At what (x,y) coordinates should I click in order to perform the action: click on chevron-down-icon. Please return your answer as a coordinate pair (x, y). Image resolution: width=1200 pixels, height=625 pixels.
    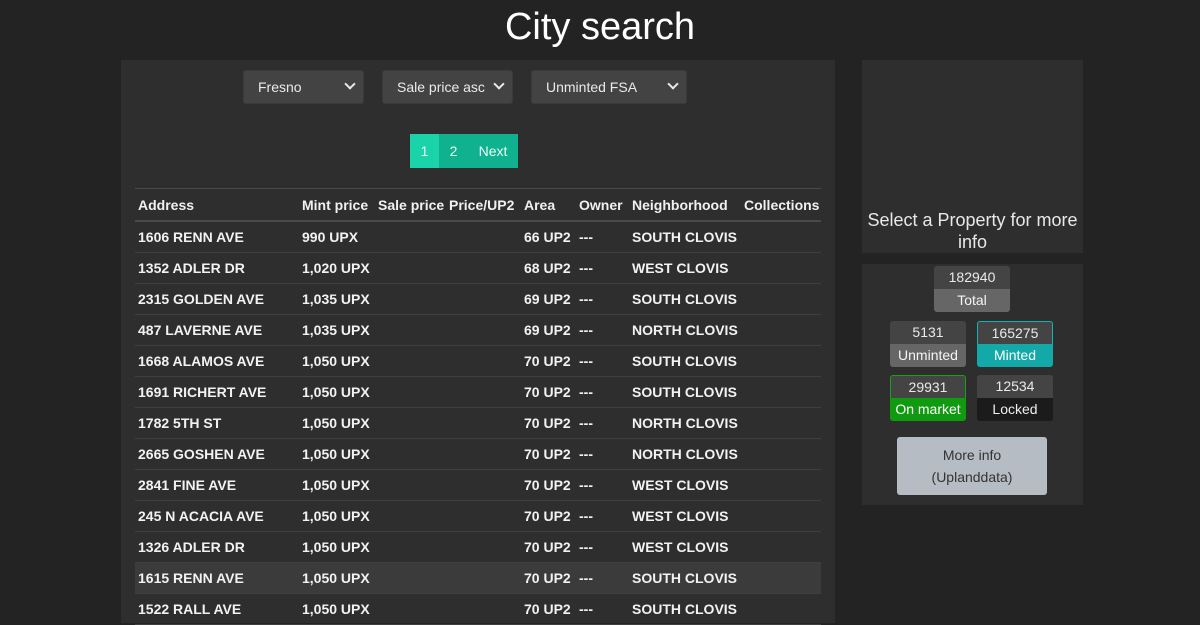
    Looking at the image, I should click on (673, 84).